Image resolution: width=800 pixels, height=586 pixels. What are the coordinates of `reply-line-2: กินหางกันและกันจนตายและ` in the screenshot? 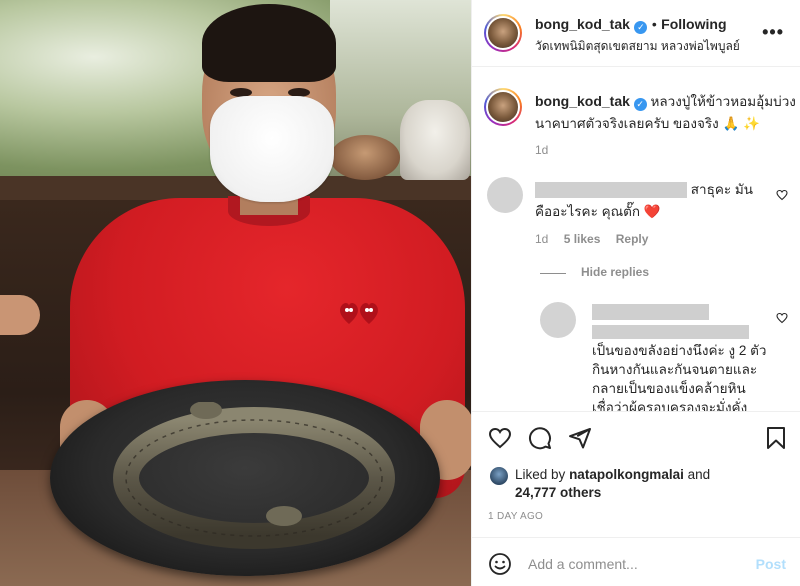 It's located at (675, 369).